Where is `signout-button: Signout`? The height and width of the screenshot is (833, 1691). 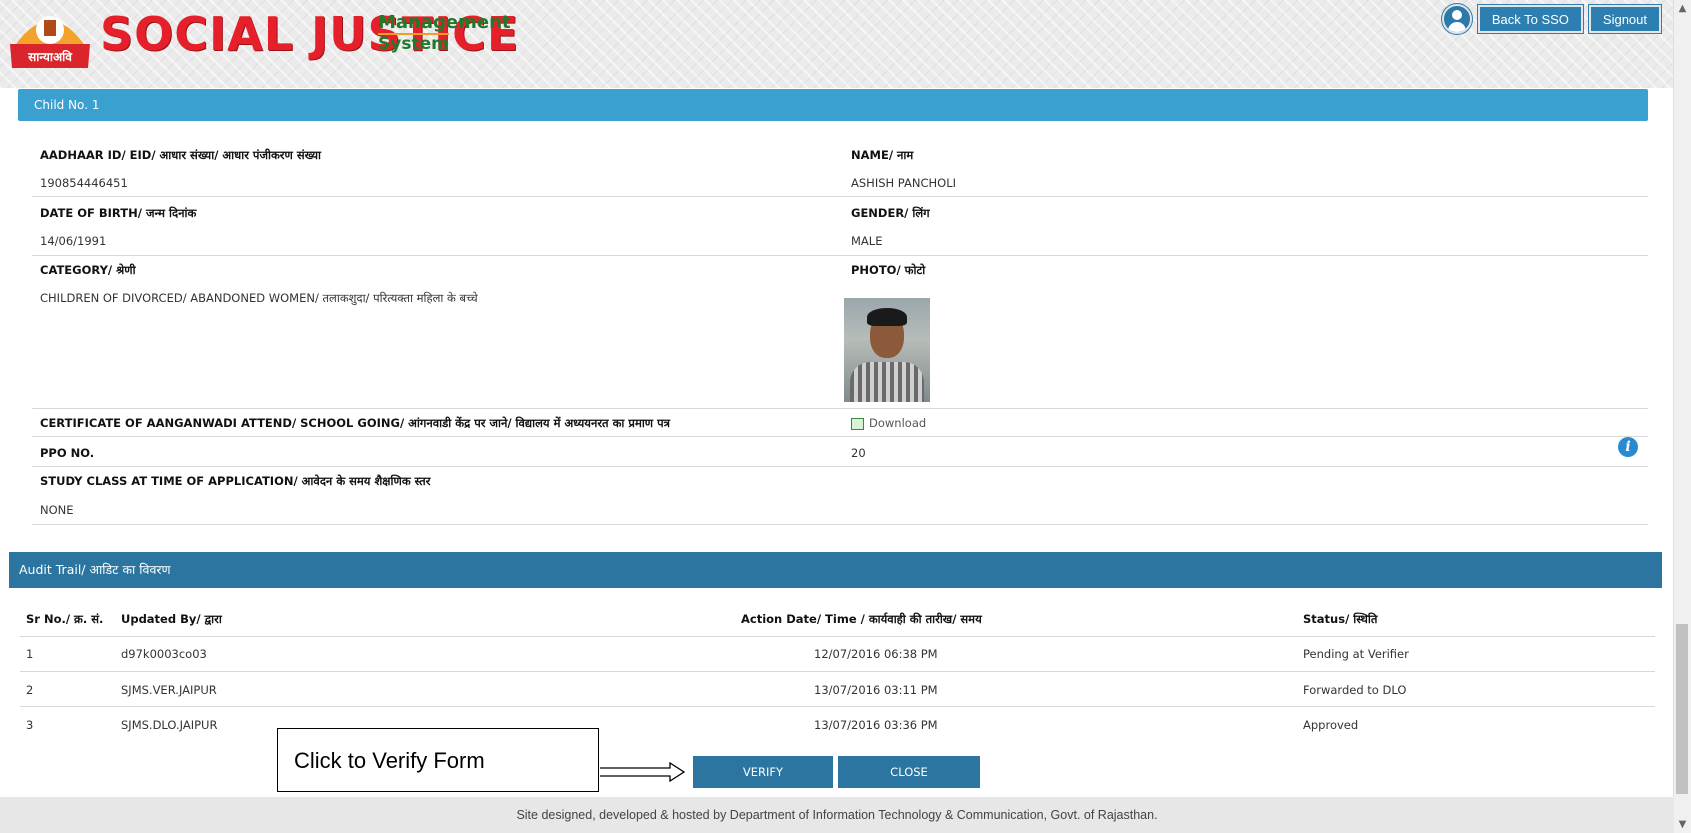
signout-button: Signout is located at coordinates (1624, 19).